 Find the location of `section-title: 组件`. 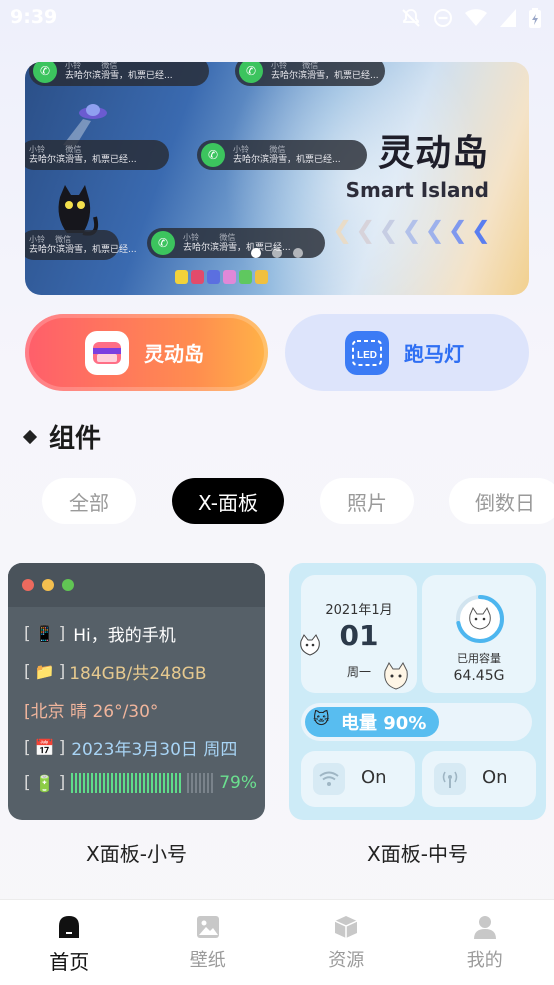

section-title: 组件 is located at coordinates (62, 436).